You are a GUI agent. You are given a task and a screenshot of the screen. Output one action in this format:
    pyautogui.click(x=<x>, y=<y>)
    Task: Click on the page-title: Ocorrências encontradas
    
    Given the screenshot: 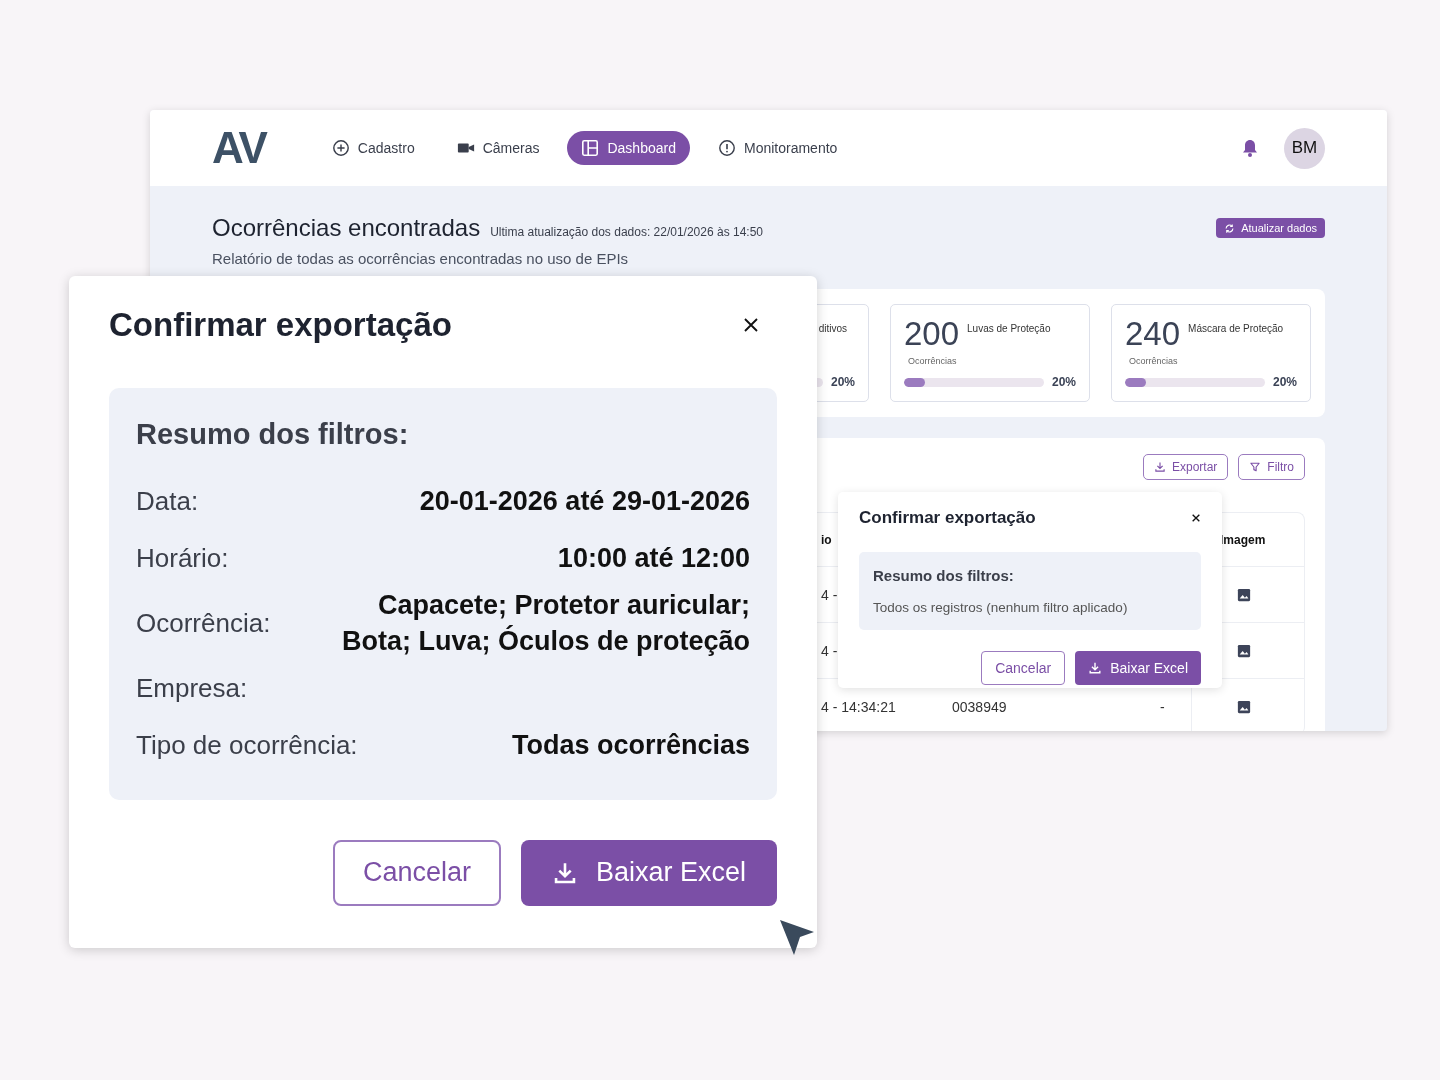 What is the action you would take?
    pyautogui.click(x=346, y=228)
    